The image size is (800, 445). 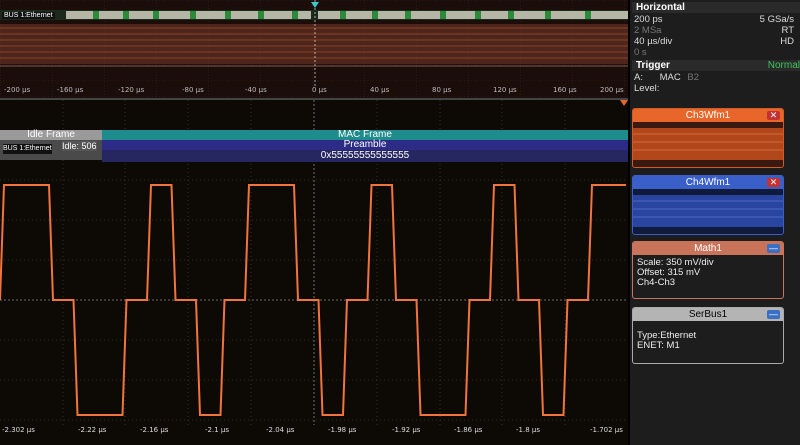 I want to click on idle-frame-label: Idle Frame, so click(x=51, y=134).